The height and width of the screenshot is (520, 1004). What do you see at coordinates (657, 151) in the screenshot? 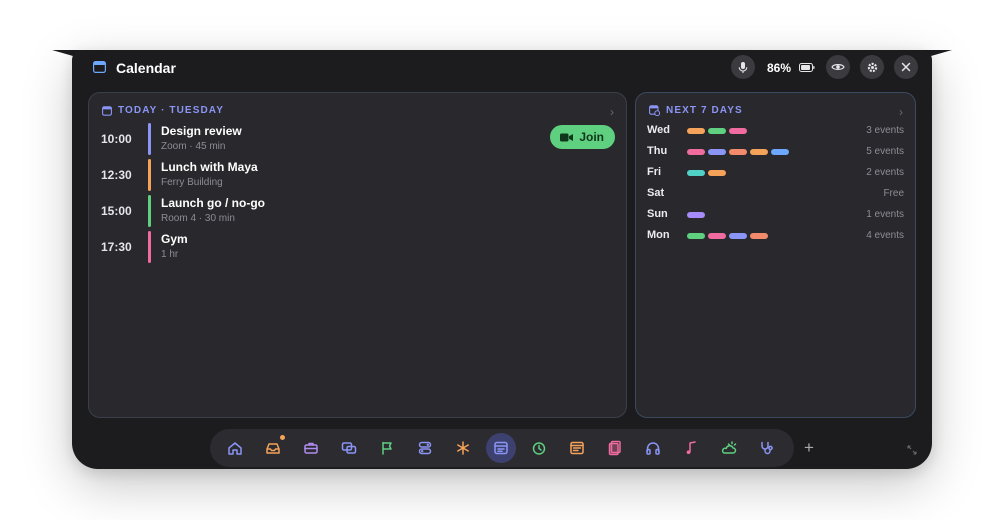
I see `day-name: Thu` at bounding box center [657, 151].